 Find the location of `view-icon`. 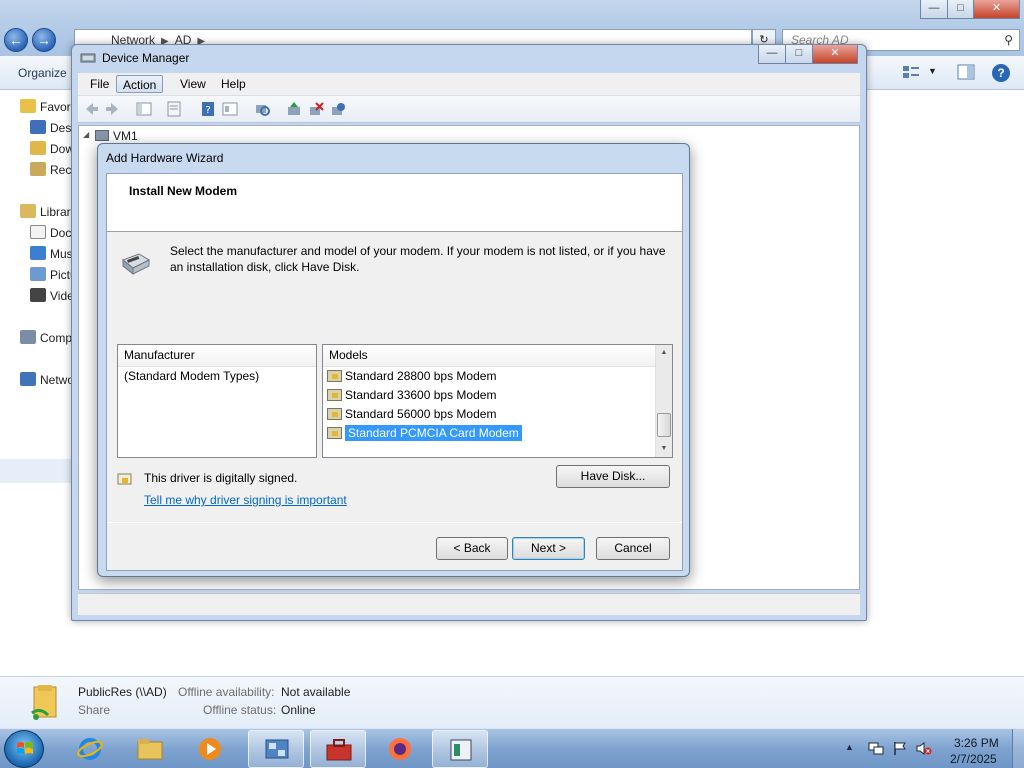

view-icon is located at coordinates (230, 109).